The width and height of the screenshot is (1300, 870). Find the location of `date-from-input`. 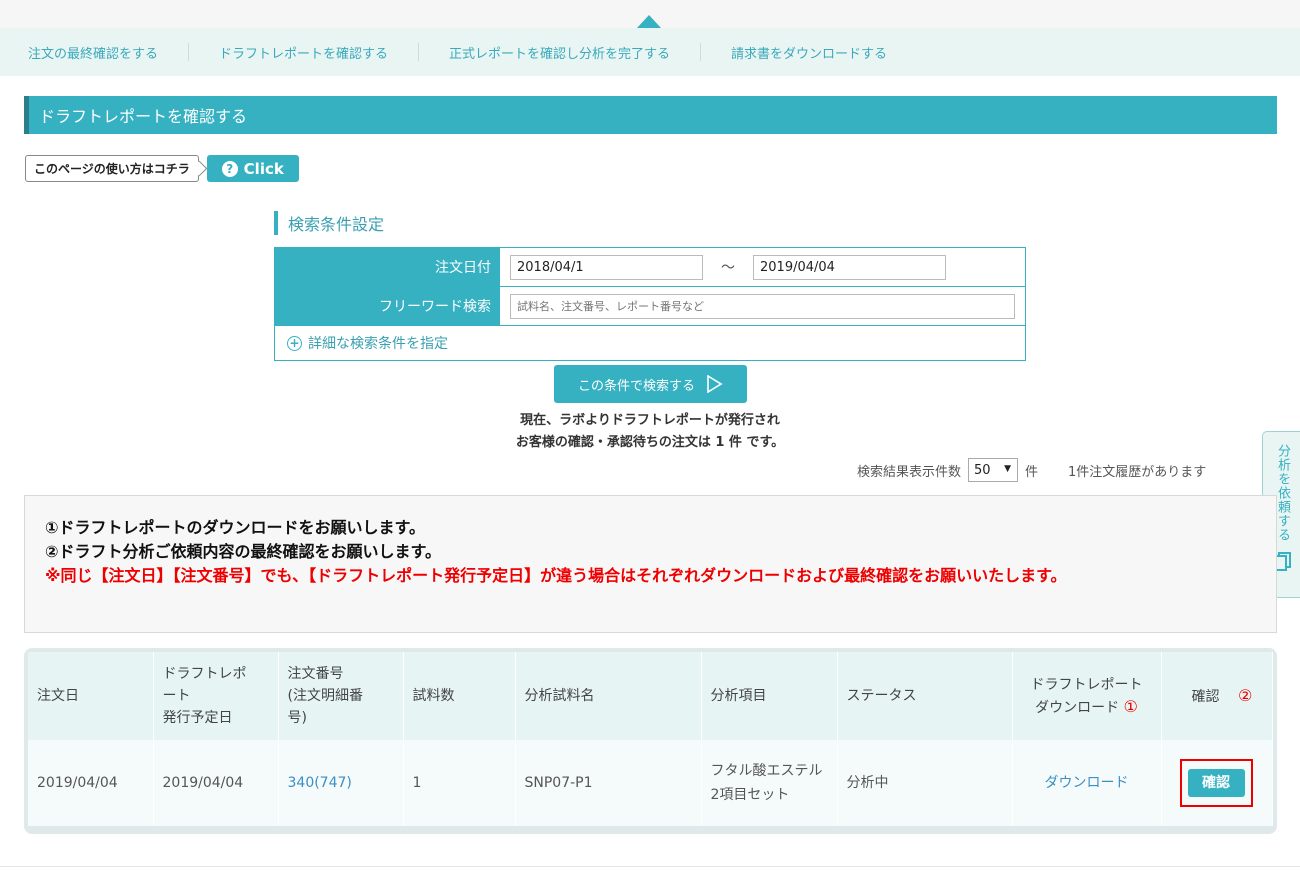

date-from-input is located at coordinates (606, 267).